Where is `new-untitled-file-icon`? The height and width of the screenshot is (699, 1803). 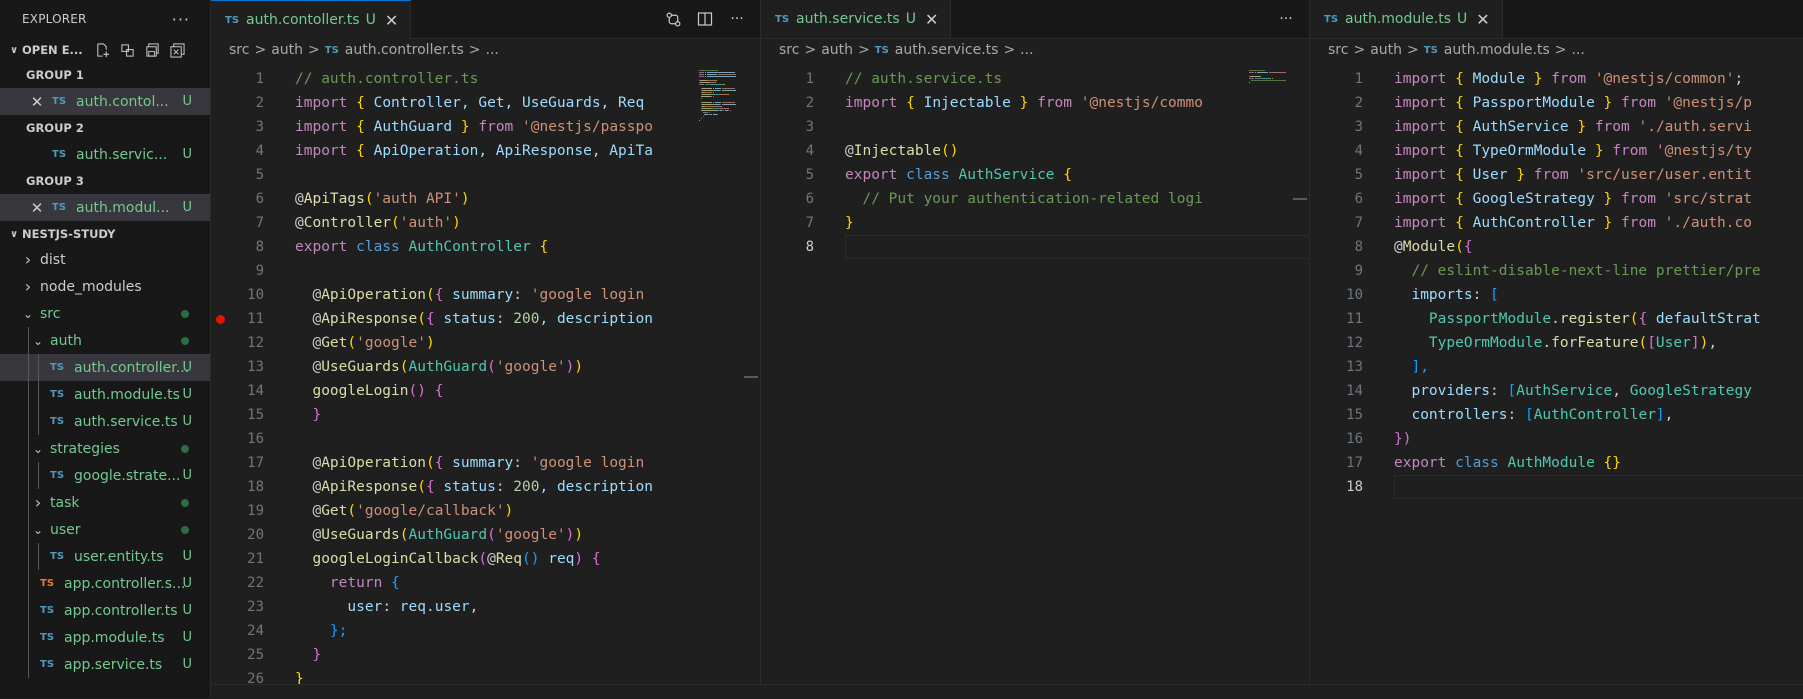
new-untitled-file-icon is located at coordinates (103, 50).